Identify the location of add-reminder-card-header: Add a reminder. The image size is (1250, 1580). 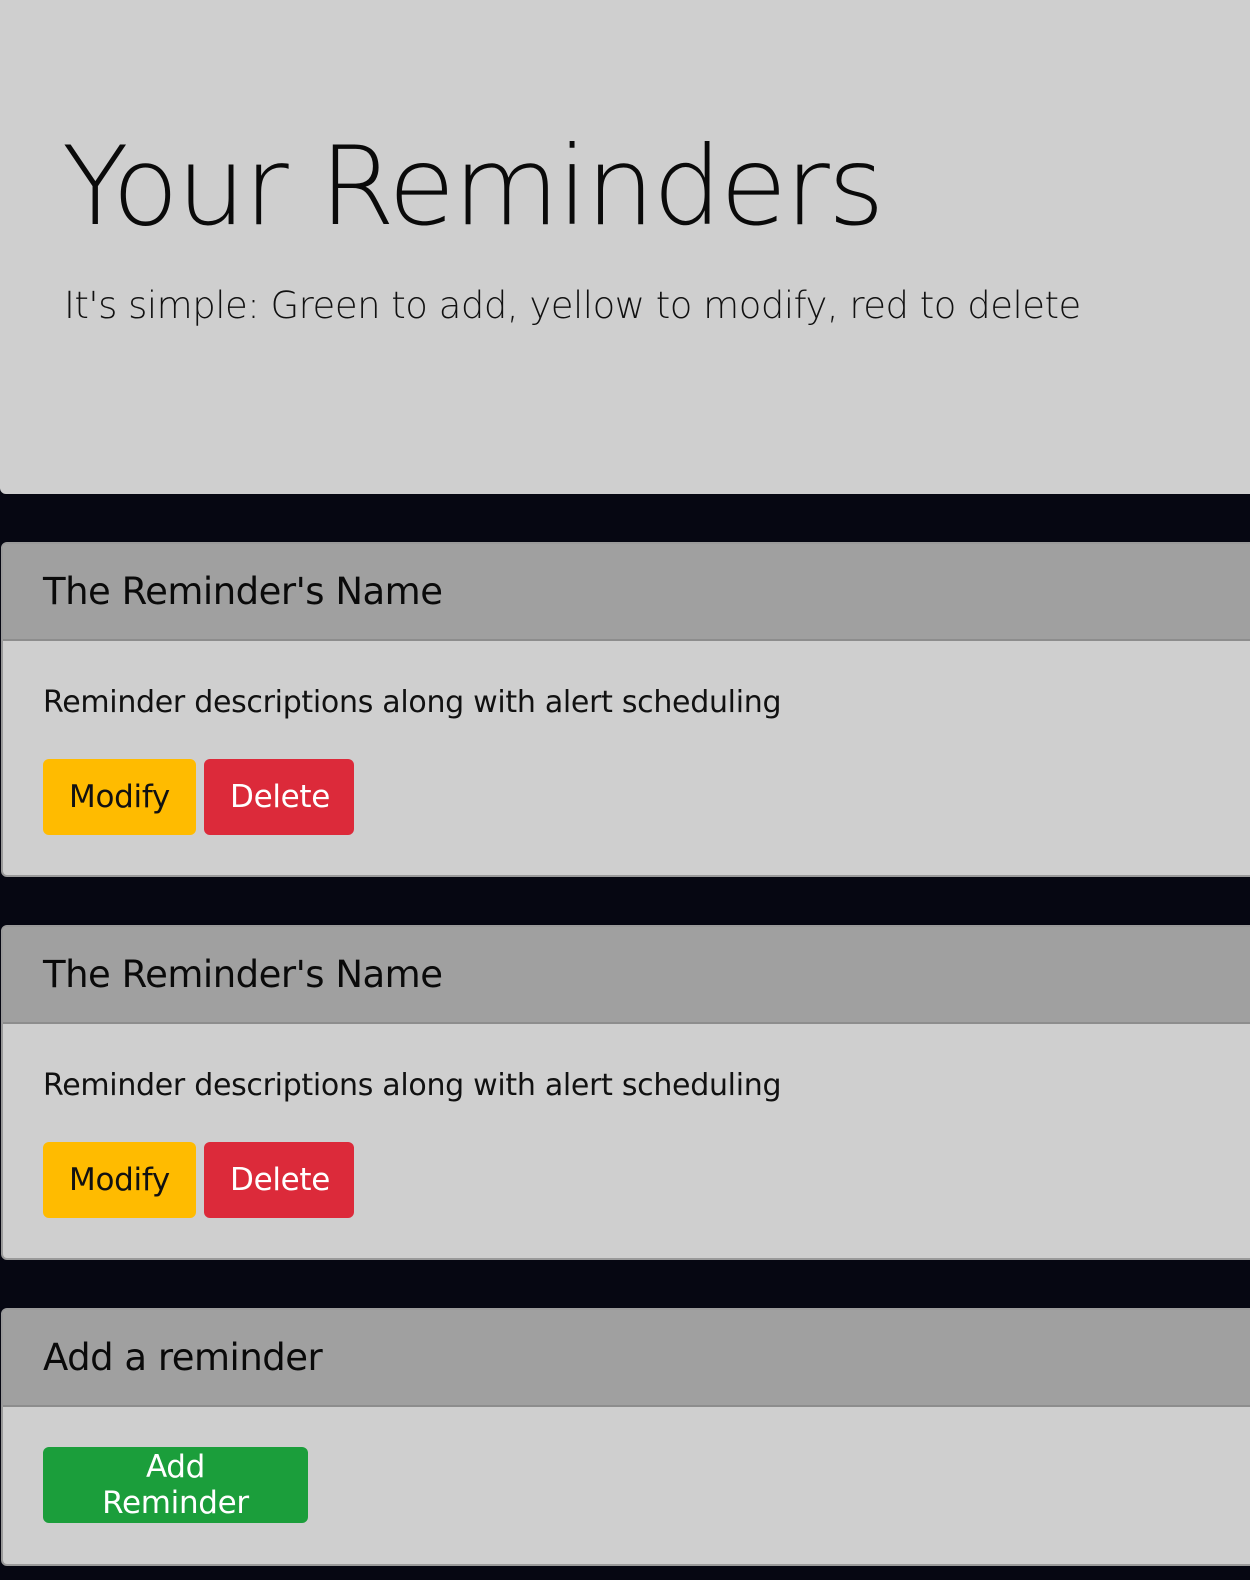
(626, 1358).